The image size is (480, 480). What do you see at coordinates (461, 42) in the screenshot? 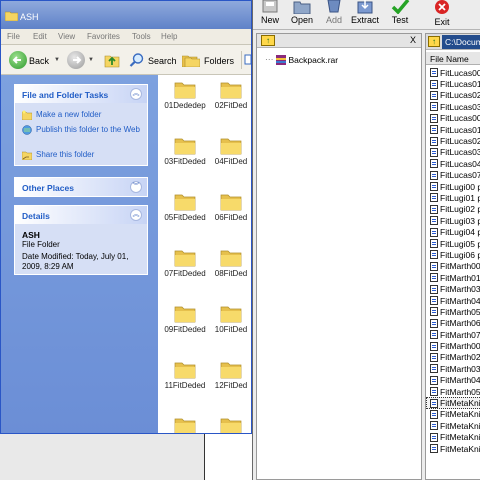
I see `path-field: C:\Docum` at bounding box center [461, 42].